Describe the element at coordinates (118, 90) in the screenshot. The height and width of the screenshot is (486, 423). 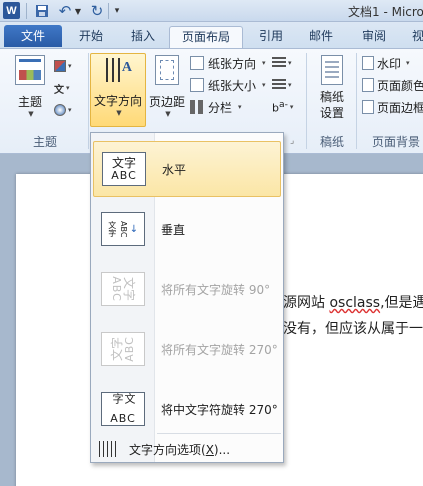
I see `text-direction-button: A 文字方向 ▼` at that location.